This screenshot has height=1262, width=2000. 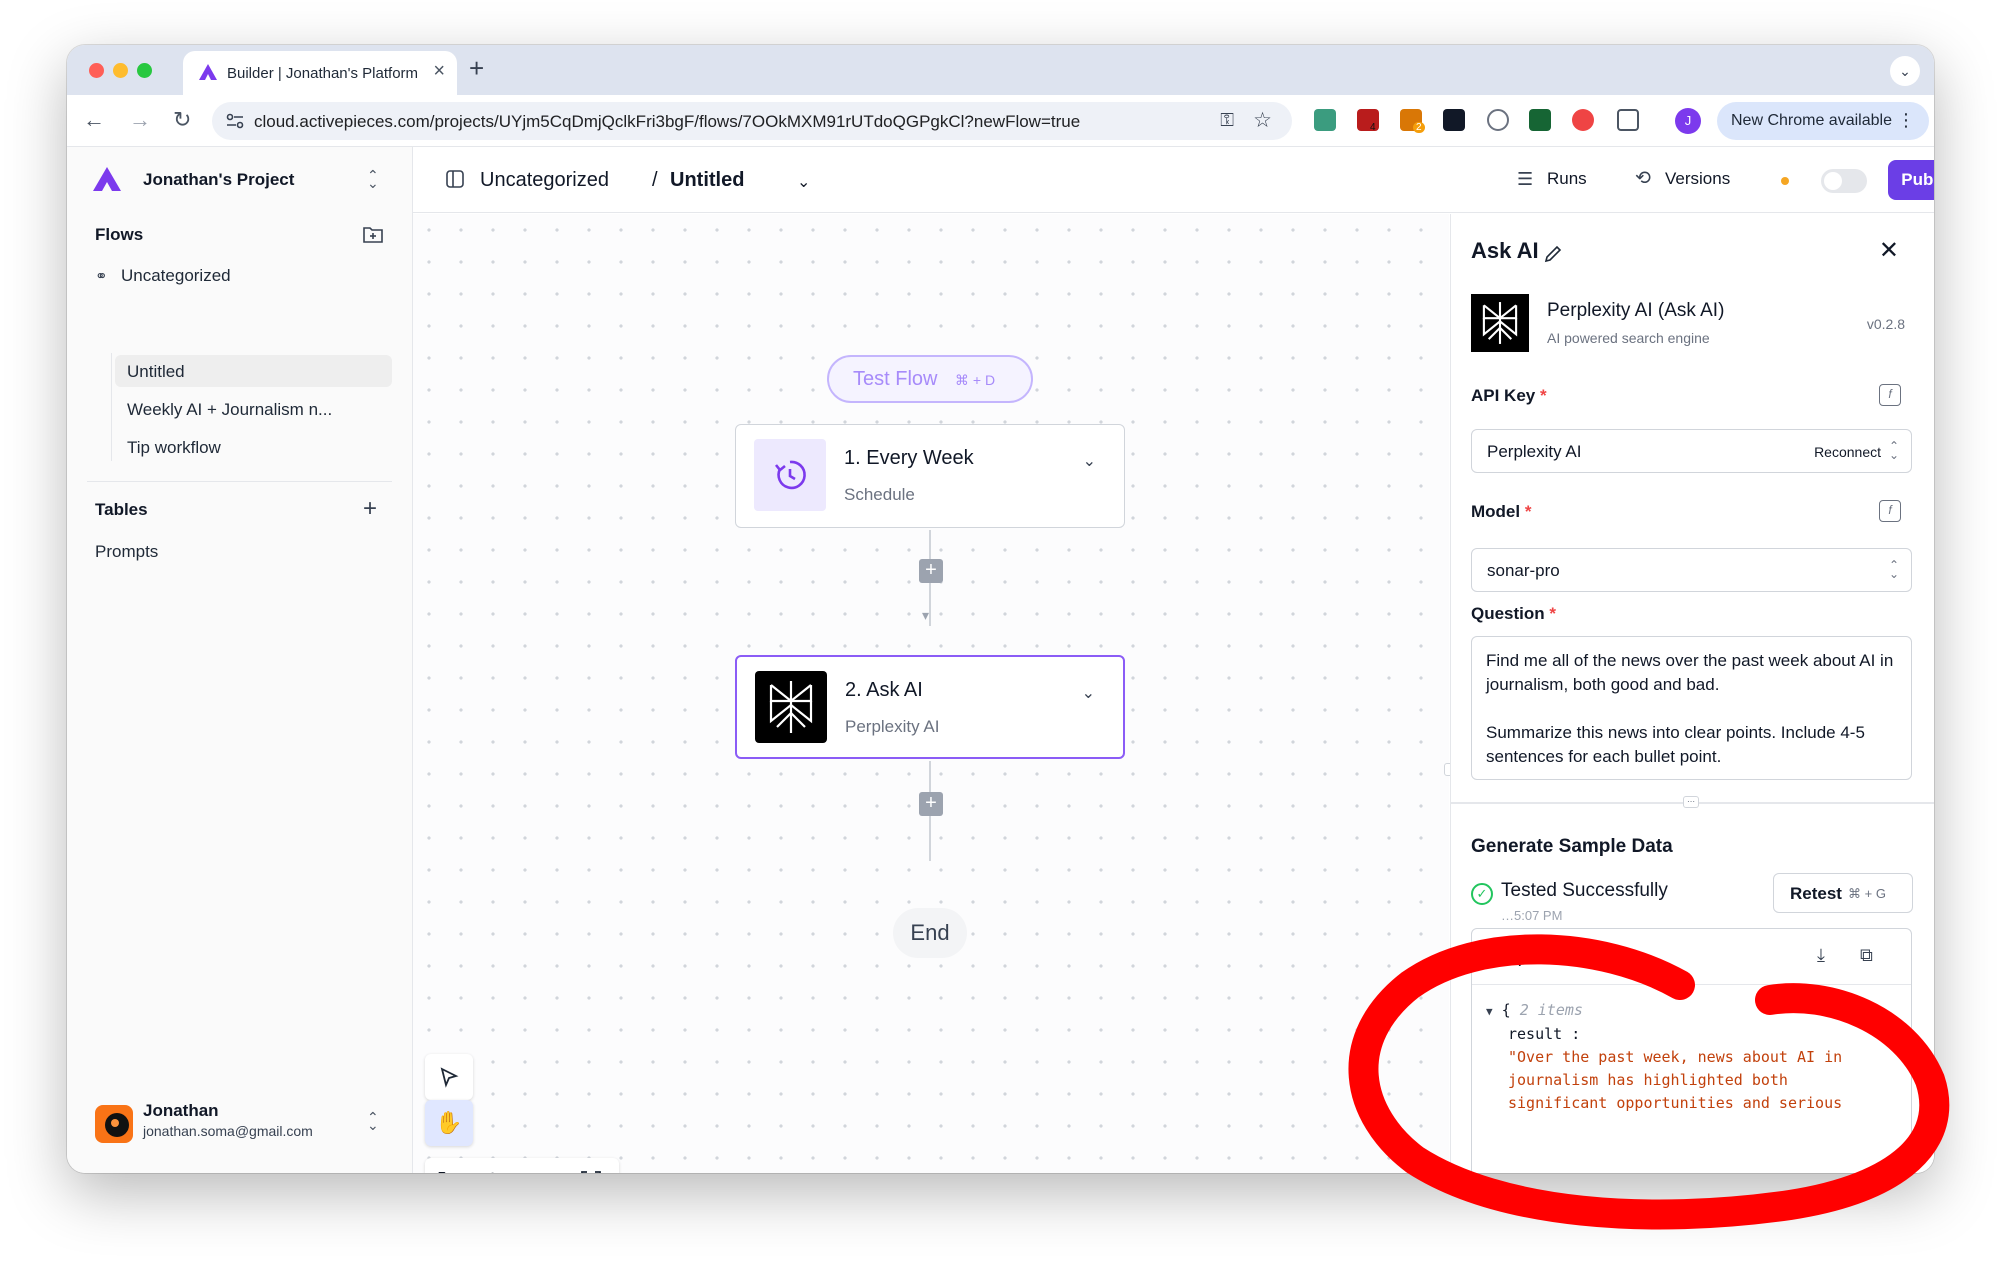 I want to click on step-card-ask-ai: 2. Ask AI Perplexity AI ⌄, so click(x=930, y=707).